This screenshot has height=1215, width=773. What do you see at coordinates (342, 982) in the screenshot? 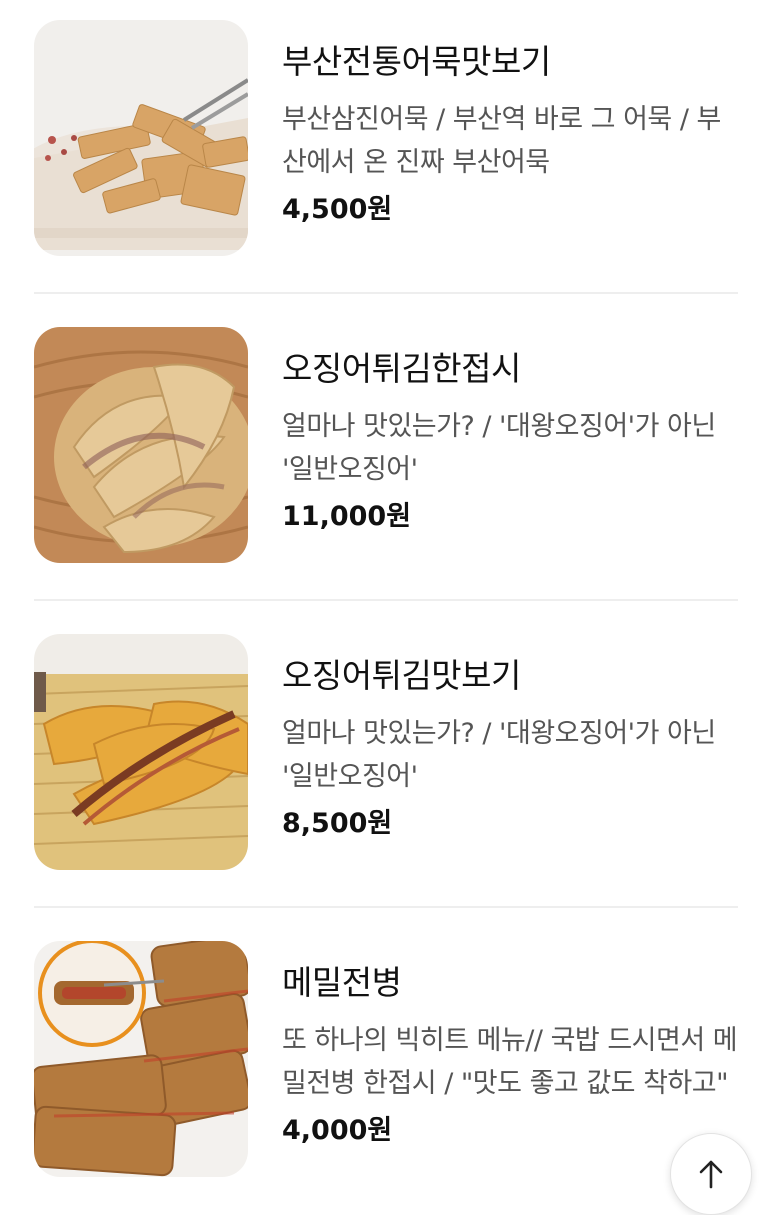
I see `menu-item-name: 메밀전병` at bounding box center [342, 982].